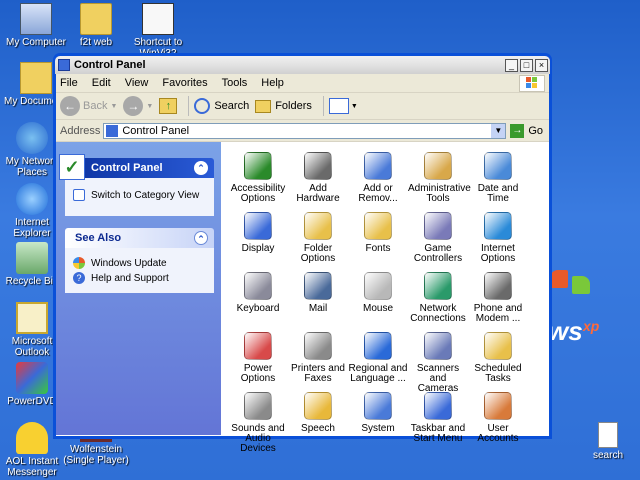  I want to click on control-panel-item: Network Connections, so click(438, 300).